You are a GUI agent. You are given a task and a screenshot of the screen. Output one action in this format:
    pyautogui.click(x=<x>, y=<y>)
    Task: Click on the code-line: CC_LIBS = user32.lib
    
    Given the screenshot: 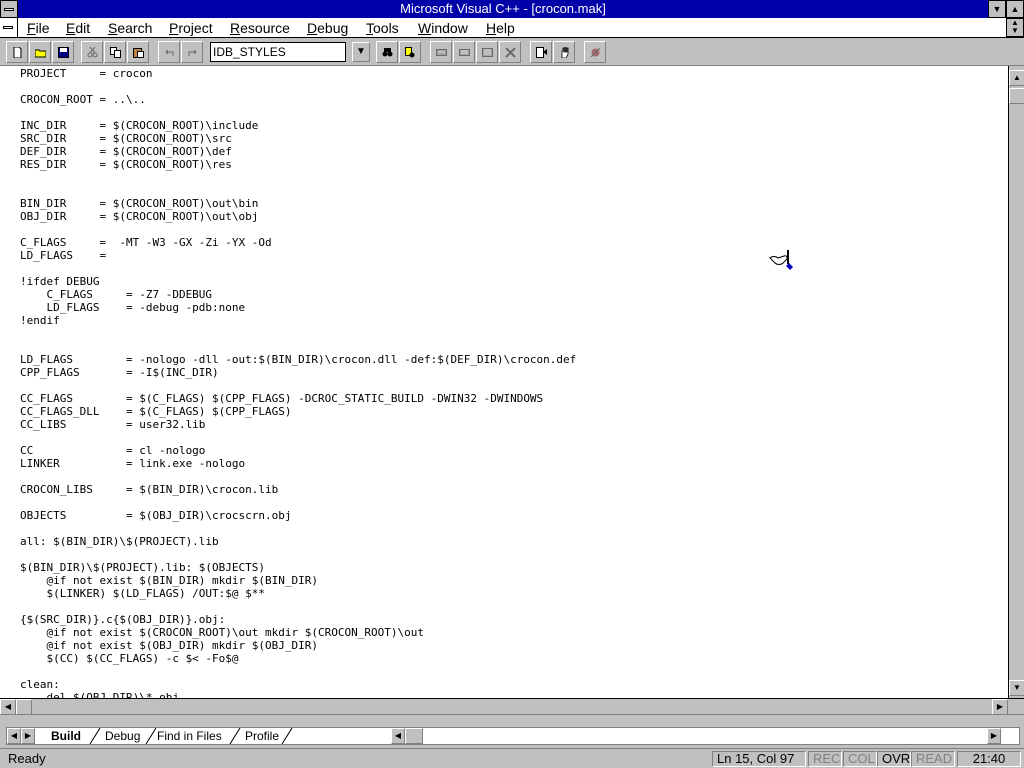 What is the action you would take?
    pyautogui.click(x=298, y=424)
    